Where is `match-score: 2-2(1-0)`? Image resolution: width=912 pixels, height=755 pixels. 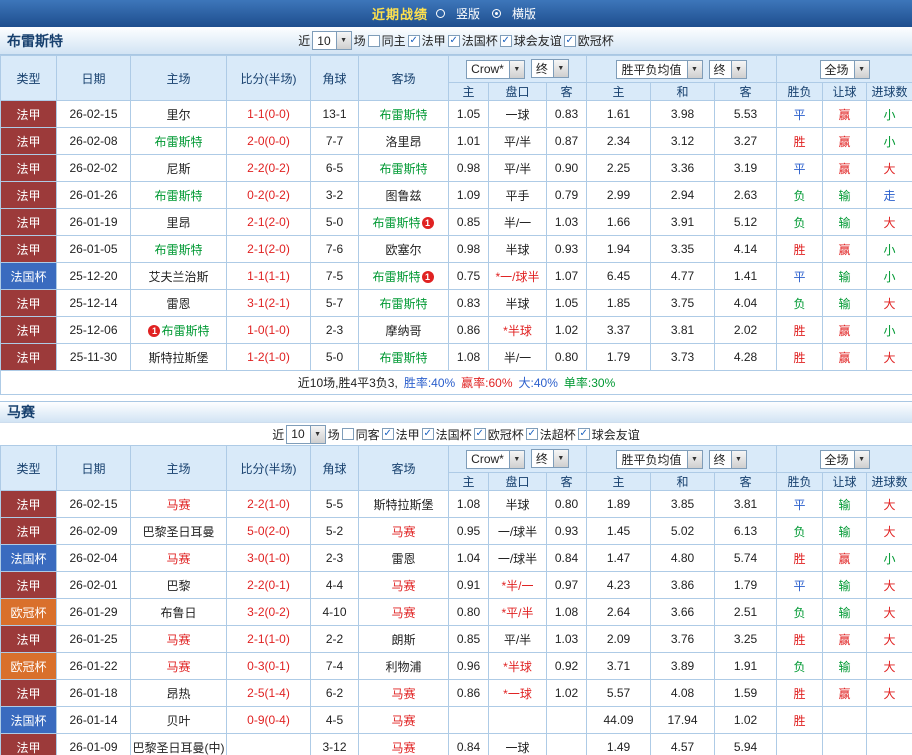 match-score: 2-2(1-0) is located at coordinates (268, 504).